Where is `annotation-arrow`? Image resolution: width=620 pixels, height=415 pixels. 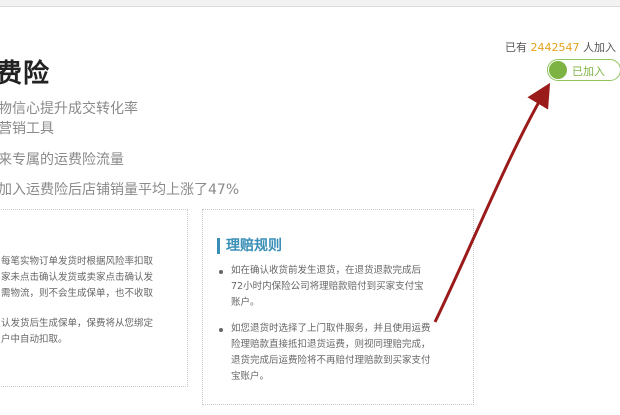 annotation-arrow is located at coordinates (492, 202).